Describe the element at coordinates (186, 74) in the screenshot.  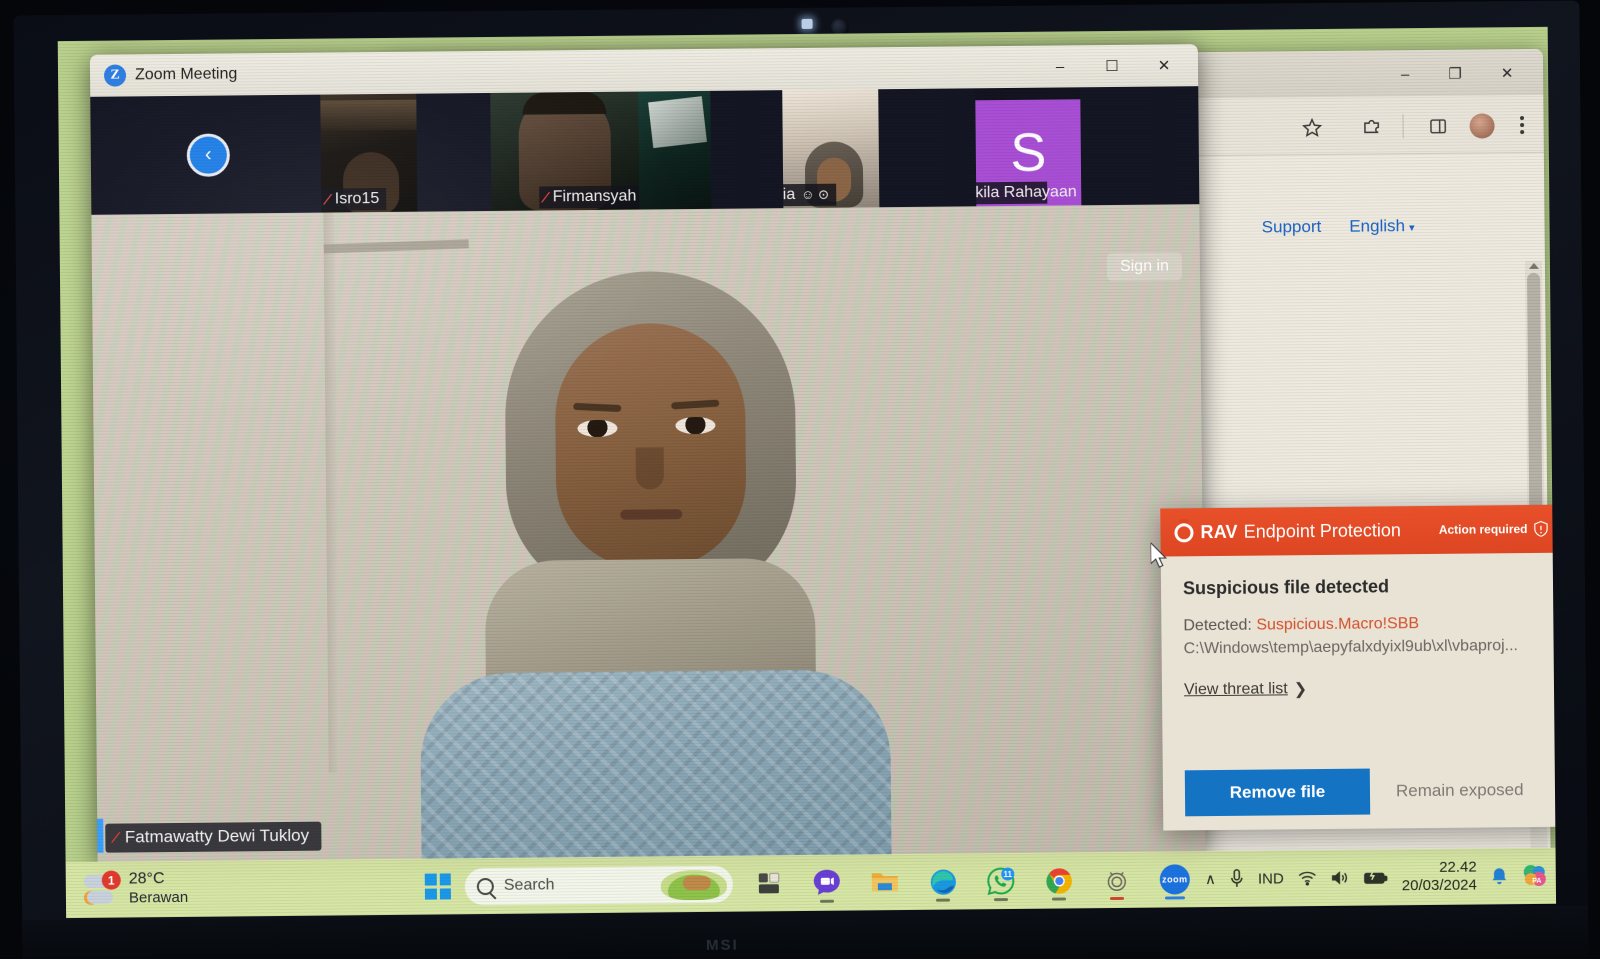
I see `zoom-window-title: Zoom Meeting` at that location.